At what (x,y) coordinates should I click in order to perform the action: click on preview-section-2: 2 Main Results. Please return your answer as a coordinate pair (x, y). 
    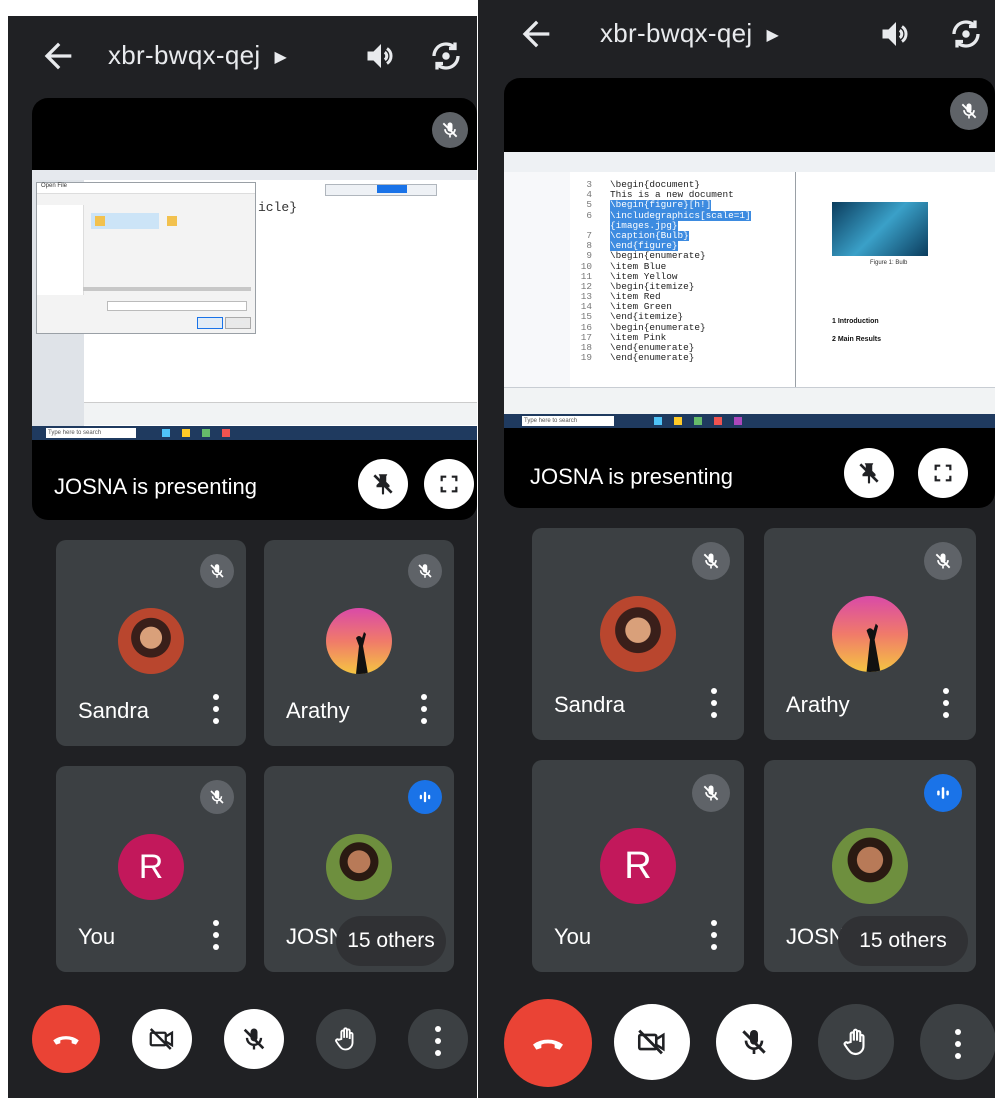
    Looking at the image, I should click on (857, 339).